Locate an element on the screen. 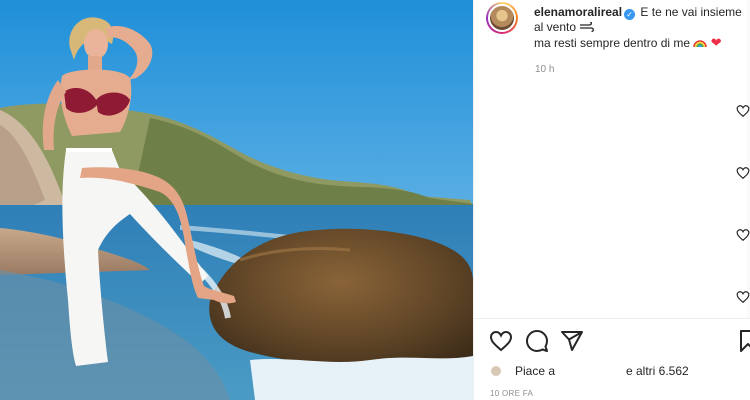 This screenshot has width=750, height=400. liker-avatar is located at coordinates (496, 371).